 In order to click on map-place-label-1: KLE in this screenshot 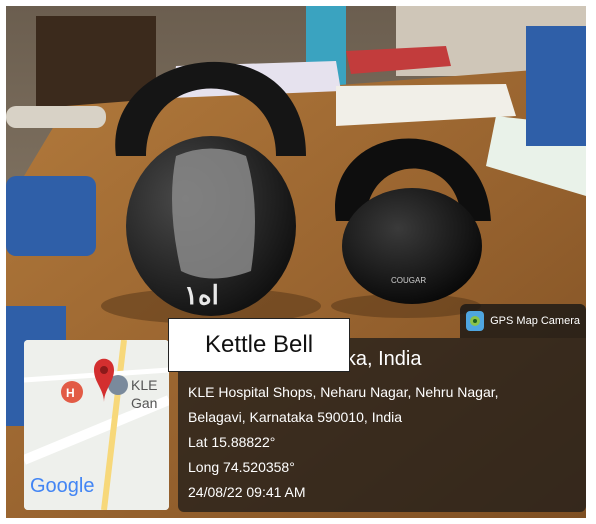, I will do `click(144, 385)`.